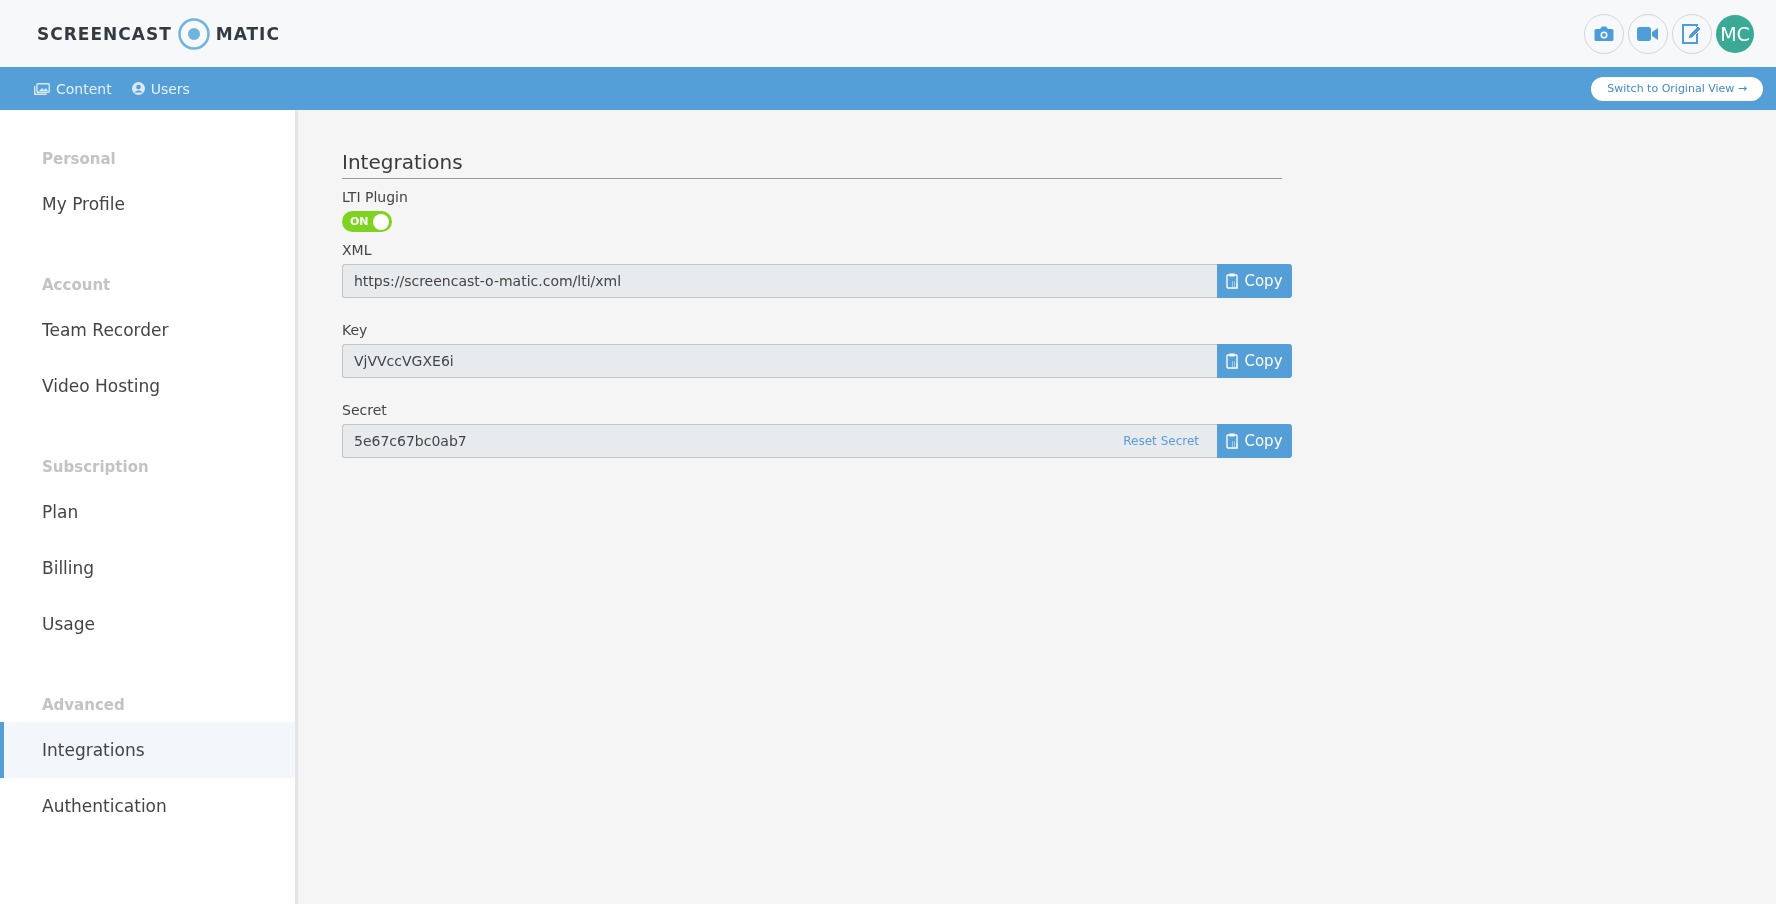 The height and width of the screenshot is (904, 1776). I want to click on edit-icon, so click(1692, 33).